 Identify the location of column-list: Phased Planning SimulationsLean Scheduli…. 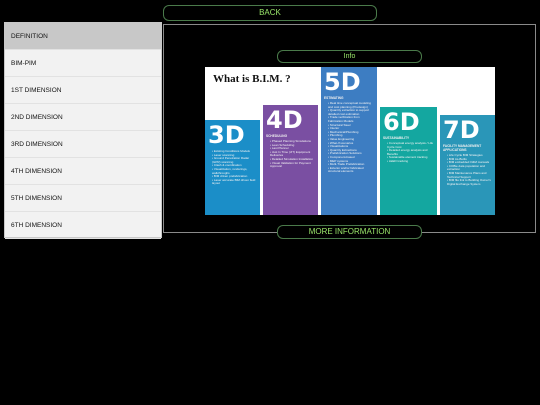
(290, 154).